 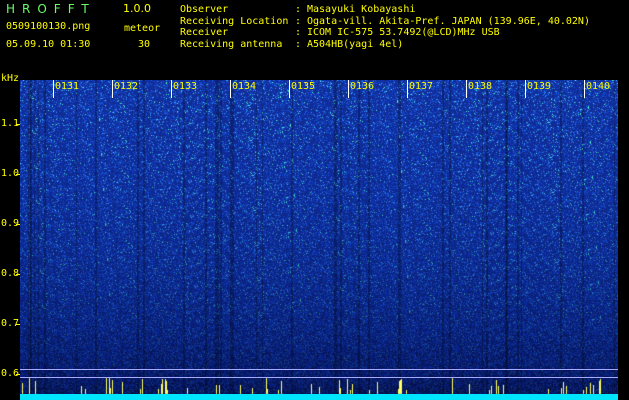 What do you see at coordinates (234, 21) in the screenshot?
I see `meta-label: Receiving Location` at bounding box center [234, 21].